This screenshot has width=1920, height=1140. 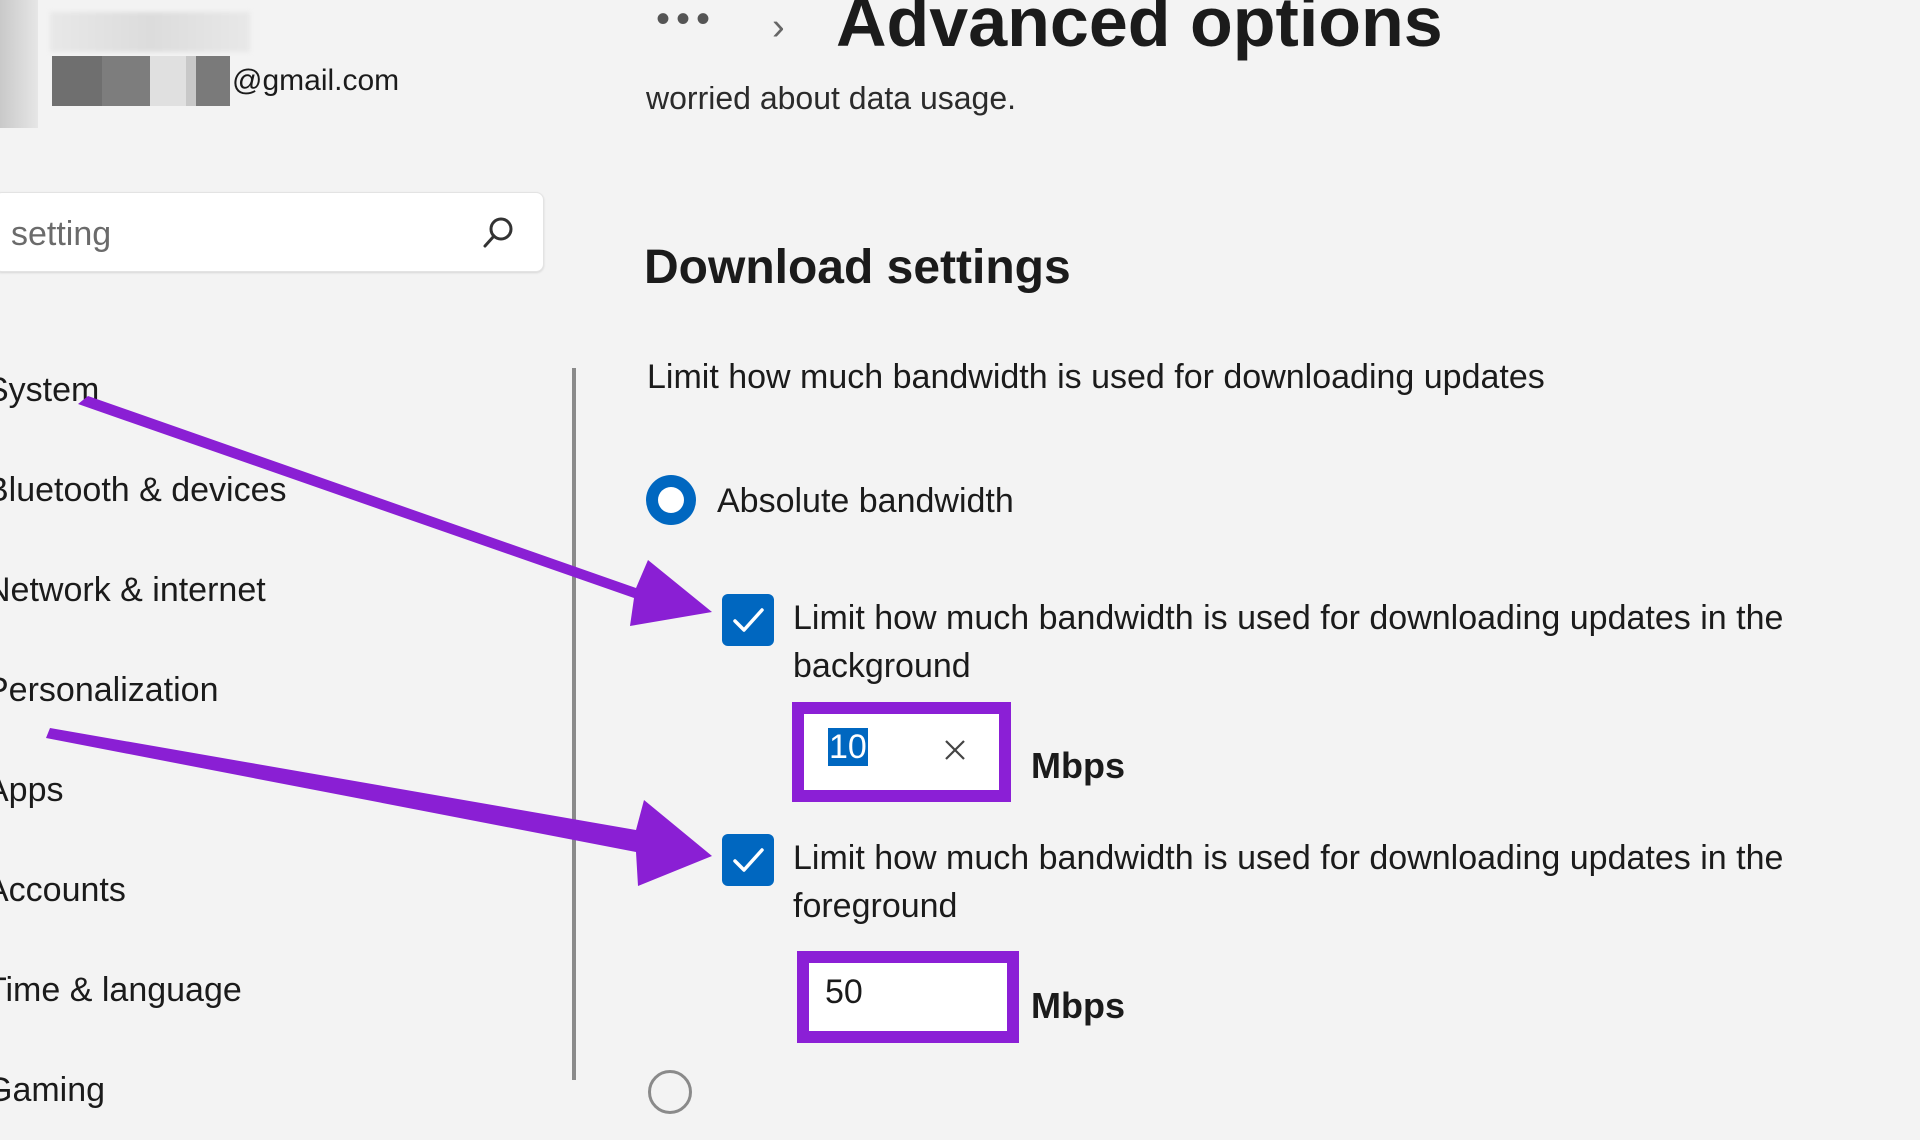 What do you see at coordinates (143, 489) in the screenshot?
I see `sidebar-item-label: Bluetooth & devices` at bounding box center [143, 489].